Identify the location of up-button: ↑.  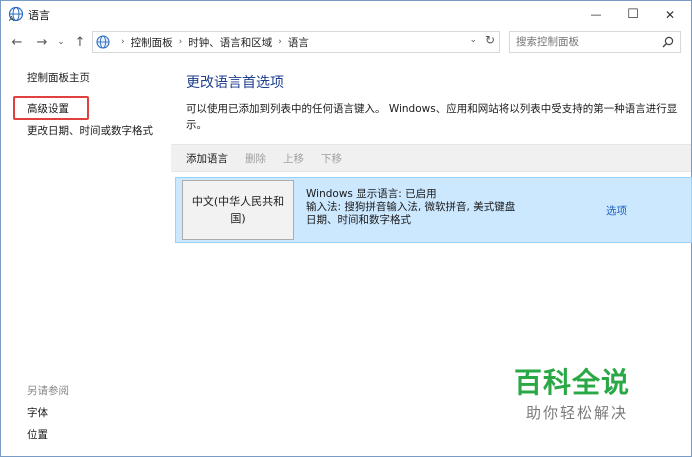
(80, 42).